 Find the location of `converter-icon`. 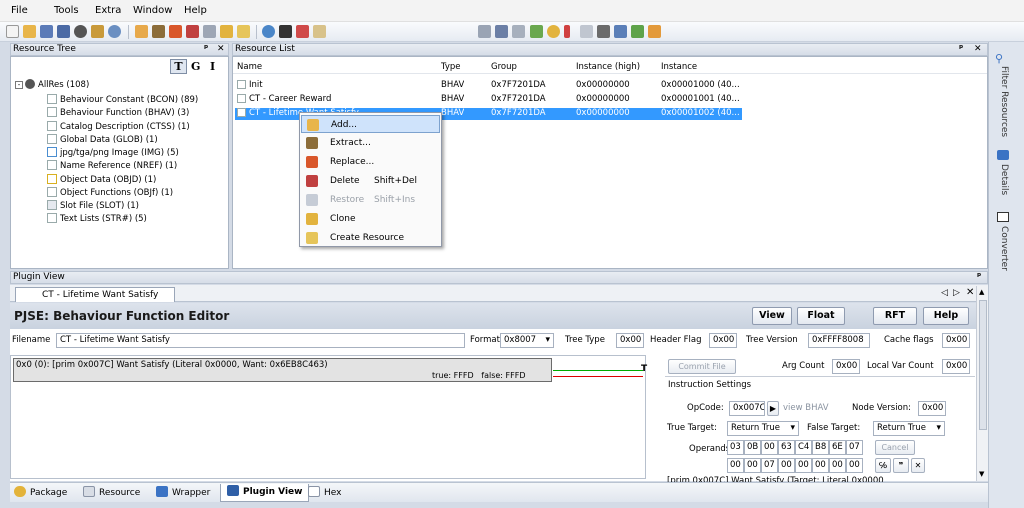

converter-icon is located at coordinates (1003, 217).